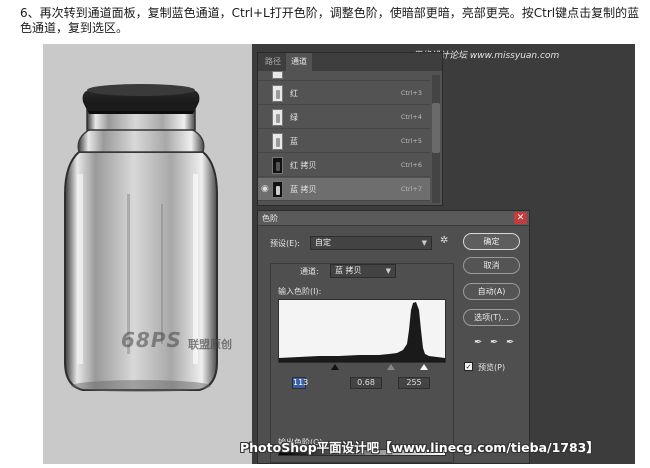 The height and width of the screenshot is (468, 650). Describe the element at coordinates (344, 165) in the screenshot. I see `channel-row-red-copy: 红 拷贝 Ctrl+6` at that location.